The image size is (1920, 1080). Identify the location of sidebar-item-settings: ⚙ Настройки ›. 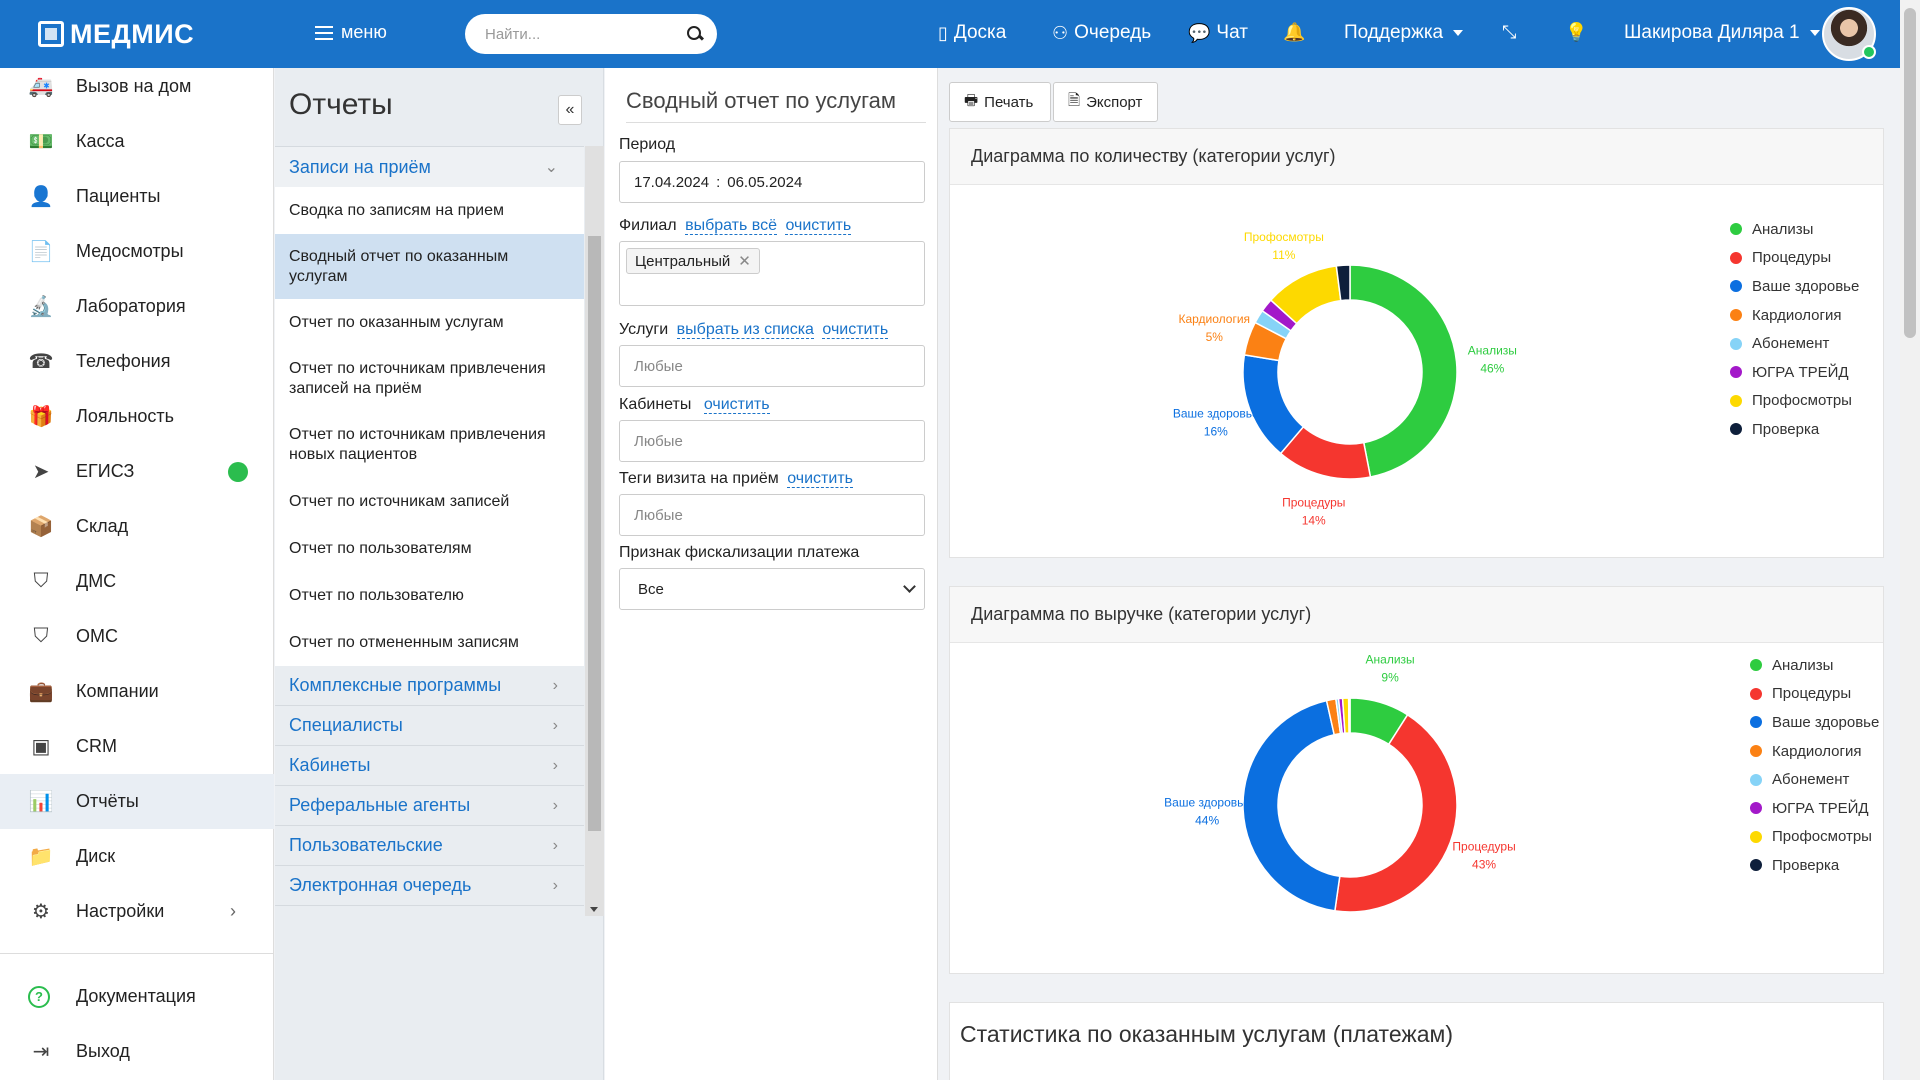
(137, 911).